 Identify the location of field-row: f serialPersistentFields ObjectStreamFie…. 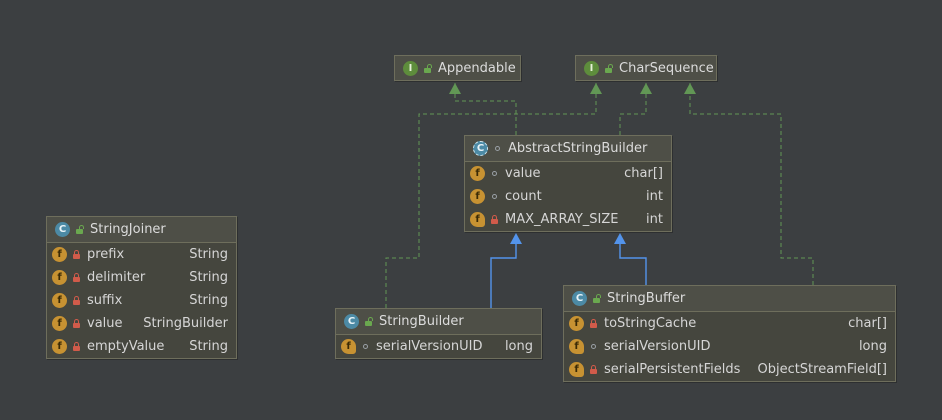
(729, 369).